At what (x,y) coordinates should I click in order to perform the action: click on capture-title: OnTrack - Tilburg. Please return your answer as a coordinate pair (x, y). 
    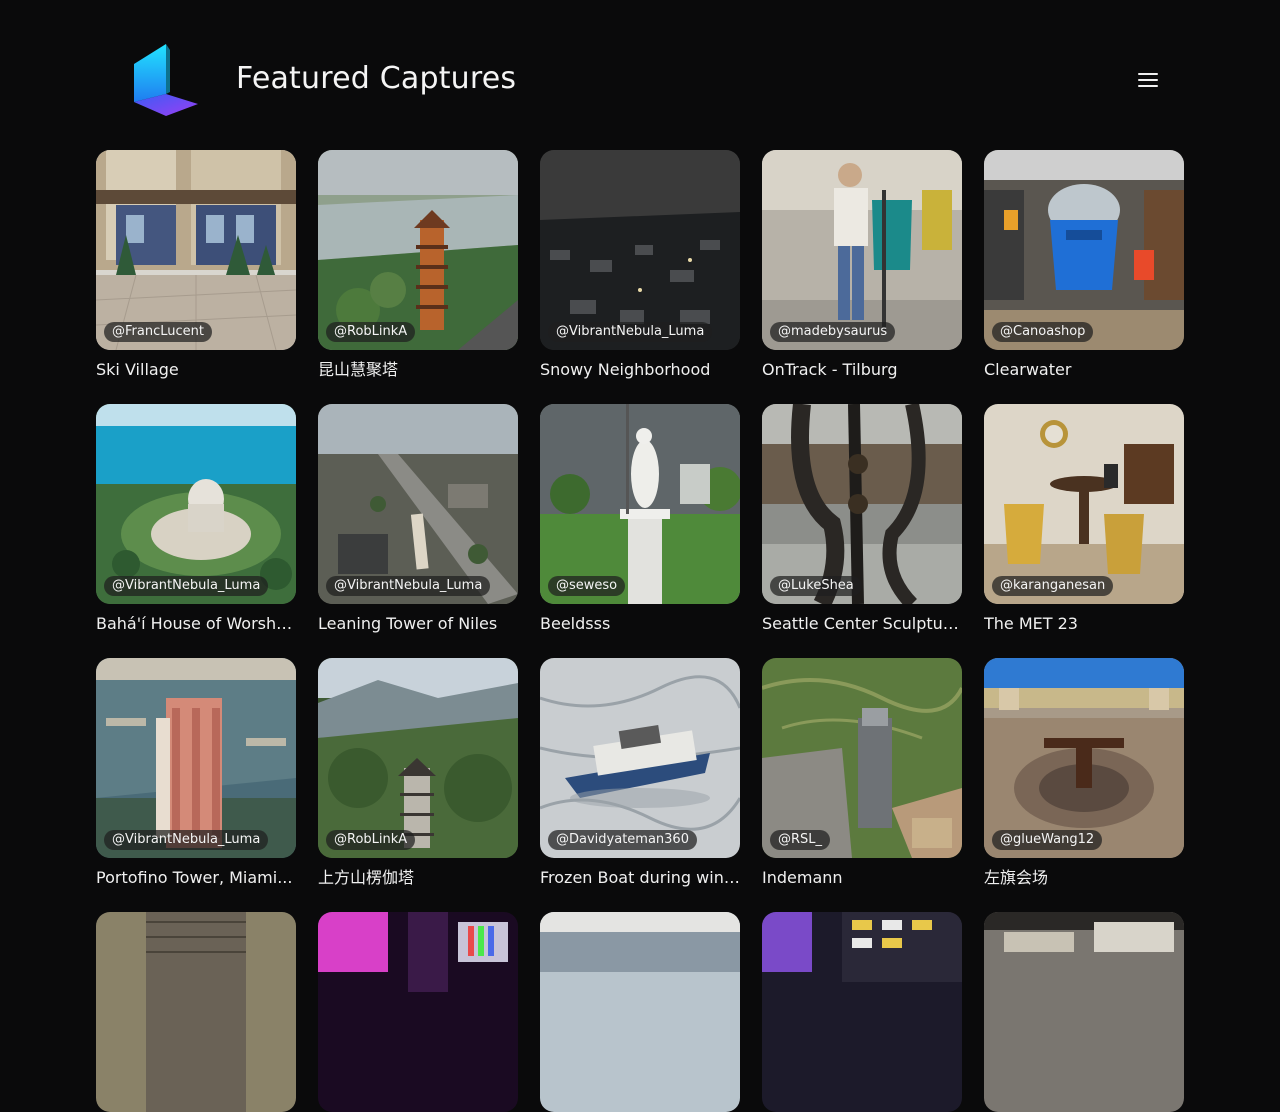
    Looking at the image, I should click on (862, 370).